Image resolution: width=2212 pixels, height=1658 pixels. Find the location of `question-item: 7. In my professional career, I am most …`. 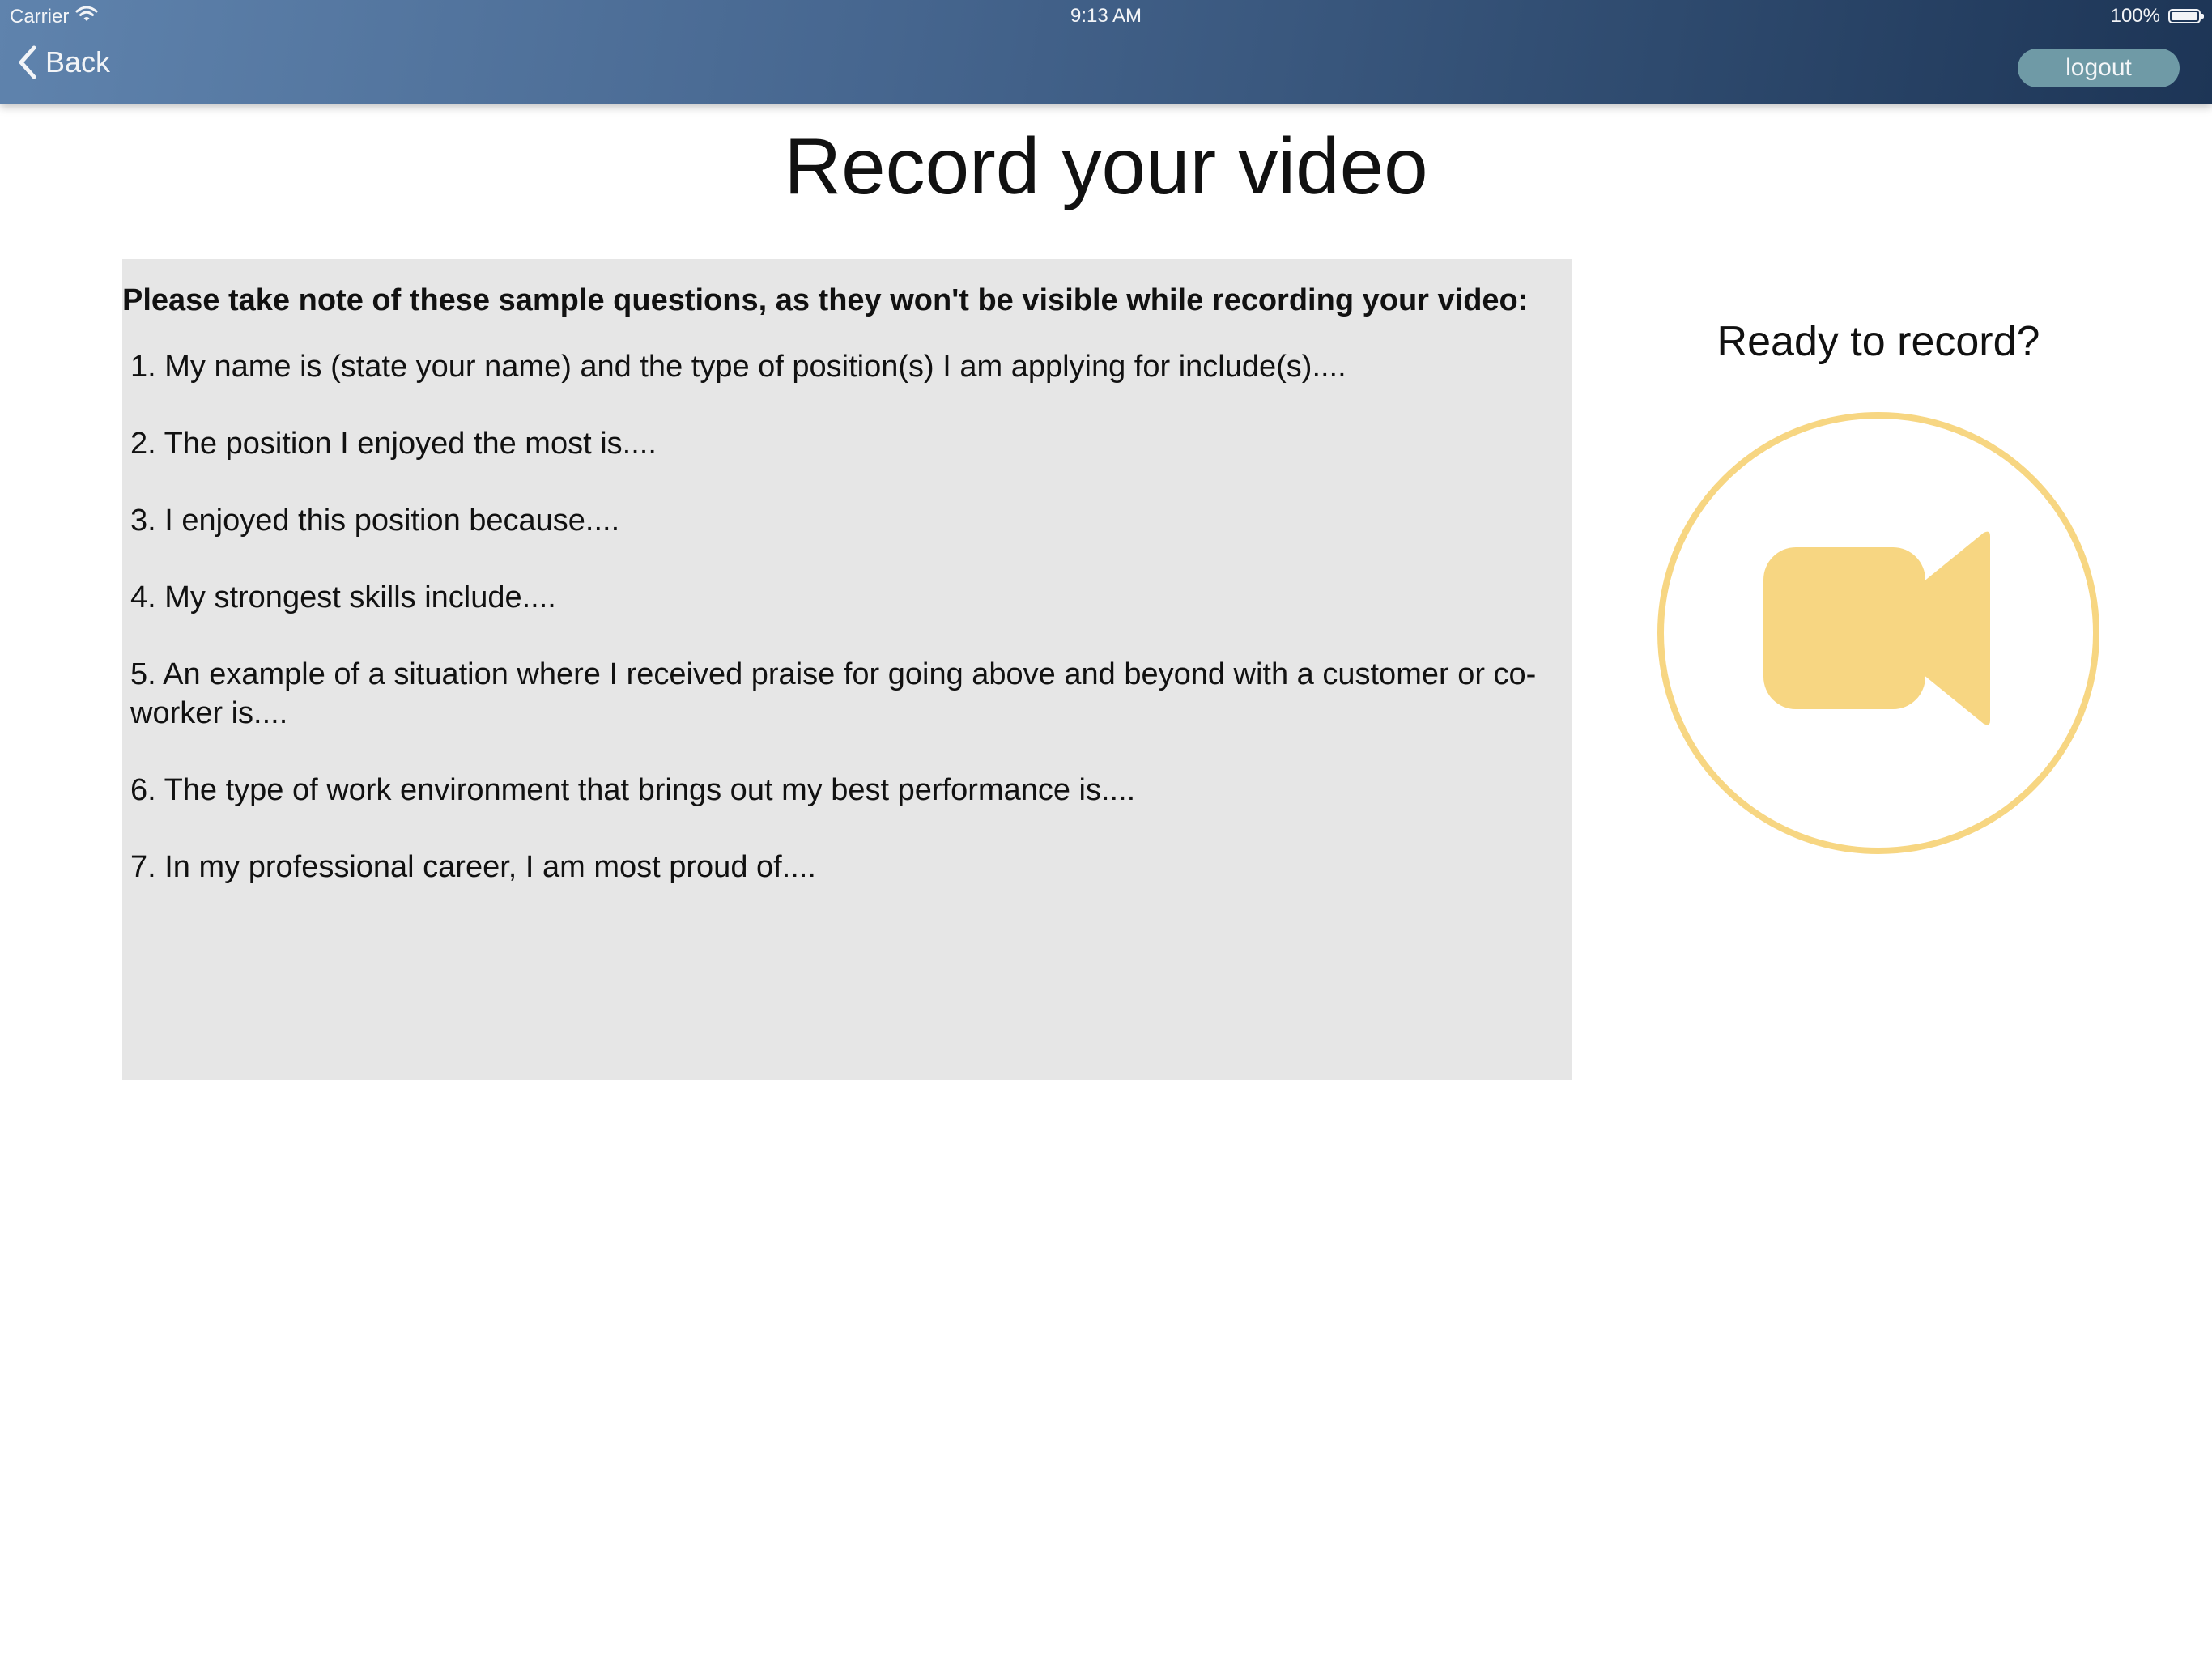

question-item: 7. In my professional career, I am most … is located at coordinates (473, 867).